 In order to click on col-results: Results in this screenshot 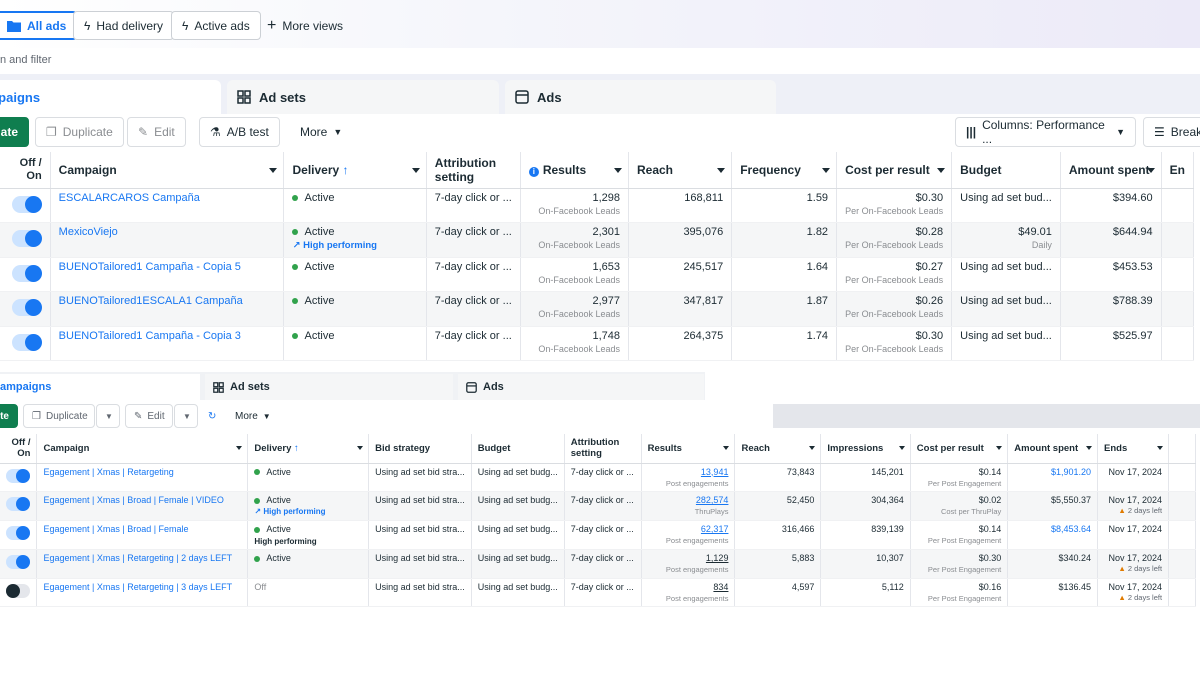, I will do `click(688, 449)`.